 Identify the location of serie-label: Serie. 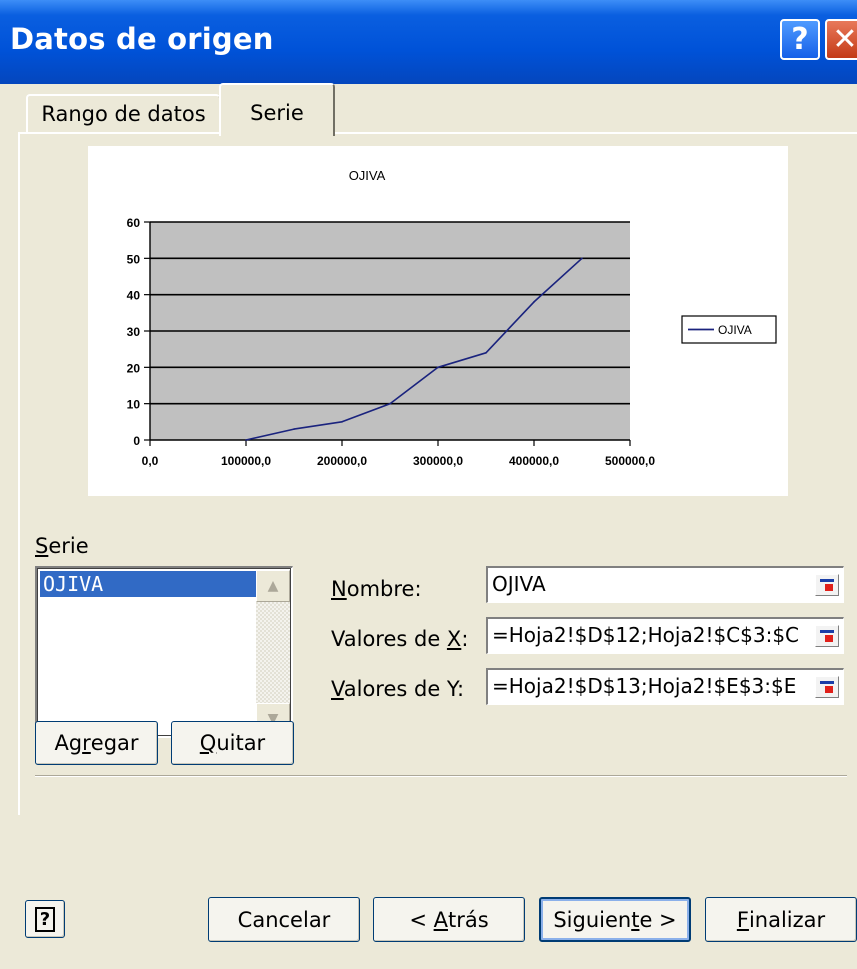
(62, 546).